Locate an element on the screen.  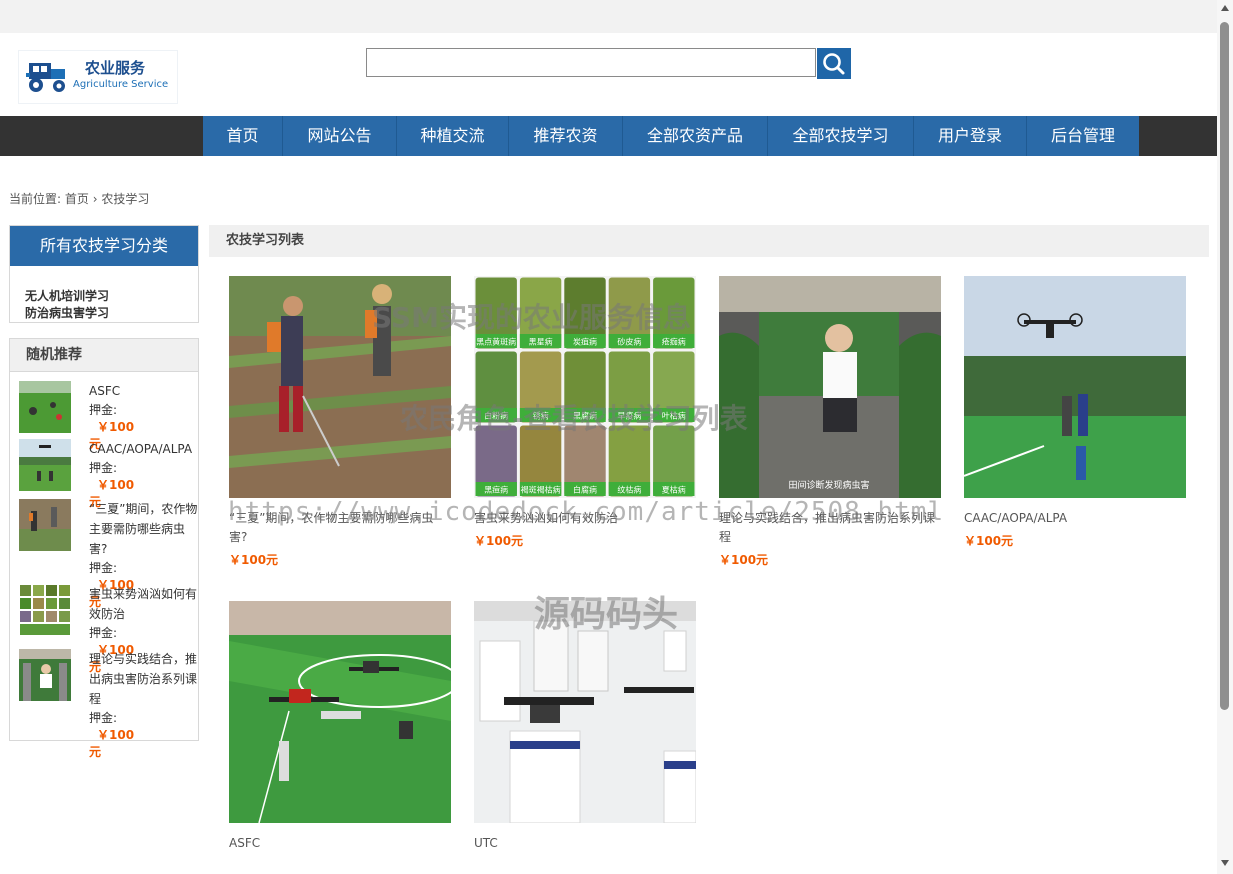
breadcrumb-home: 首页 is located at coordinates (77, 199).